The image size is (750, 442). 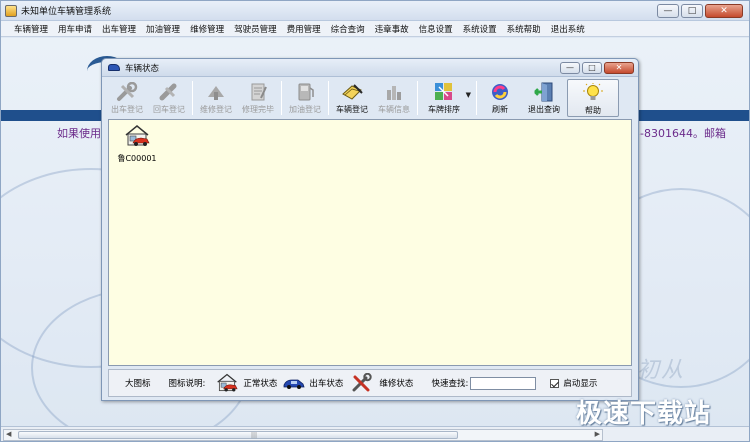 I want to click on autoshow-checkbox, so click(x=555, y=383).